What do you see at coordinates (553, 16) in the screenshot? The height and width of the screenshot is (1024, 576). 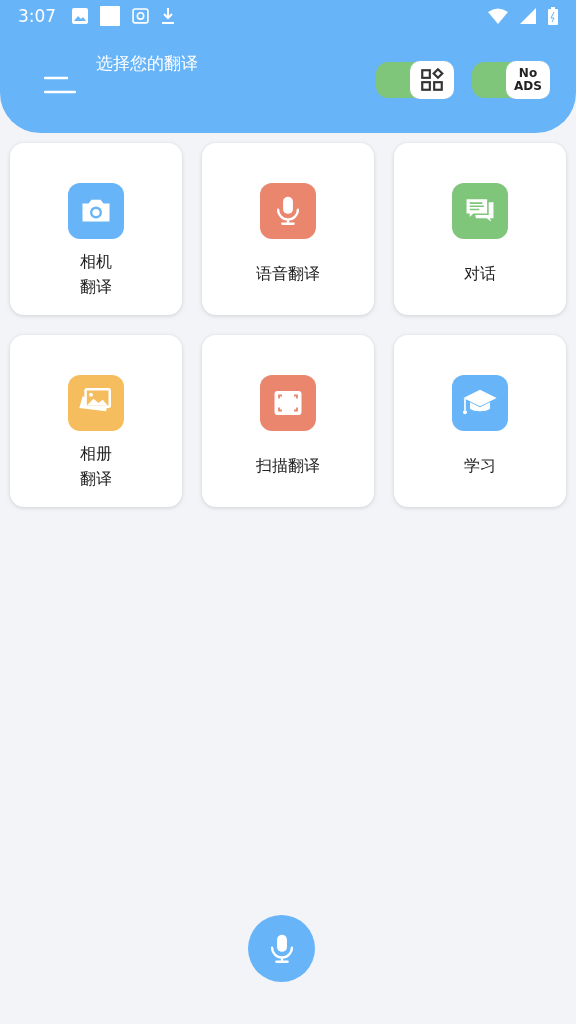 I see `battery-icon` at bounding box center [553, 16].